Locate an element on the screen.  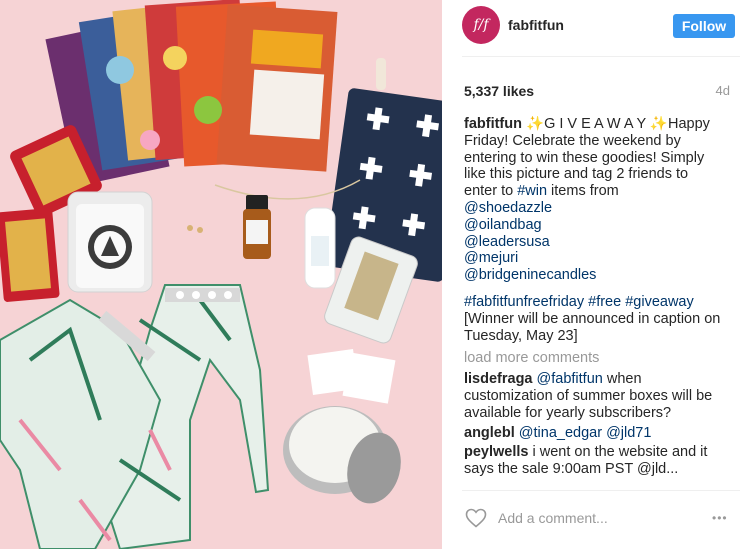
comment-row: anglebl @tina_edgar @jld71 is located at coordinates (597, 433).